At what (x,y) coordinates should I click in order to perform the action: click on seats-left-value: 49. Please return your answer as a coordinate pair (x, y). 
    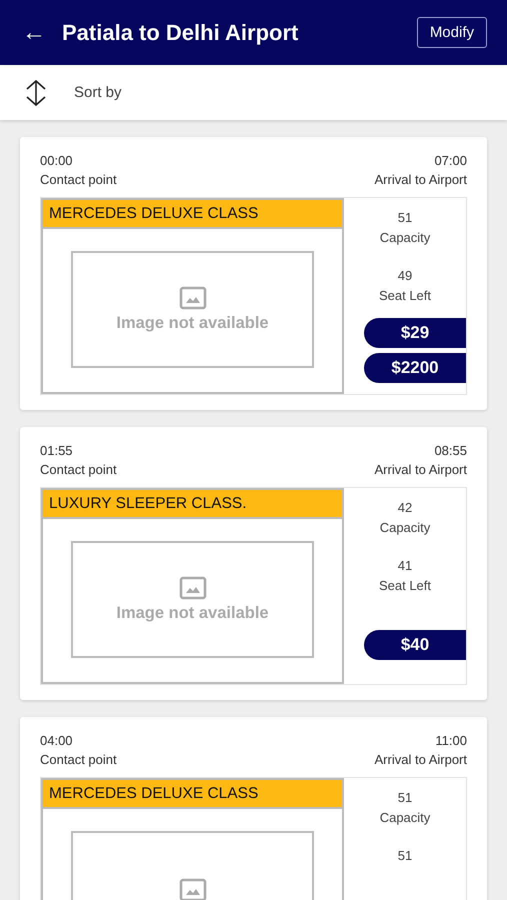
    Looking at the image, I should click on (405, 276).